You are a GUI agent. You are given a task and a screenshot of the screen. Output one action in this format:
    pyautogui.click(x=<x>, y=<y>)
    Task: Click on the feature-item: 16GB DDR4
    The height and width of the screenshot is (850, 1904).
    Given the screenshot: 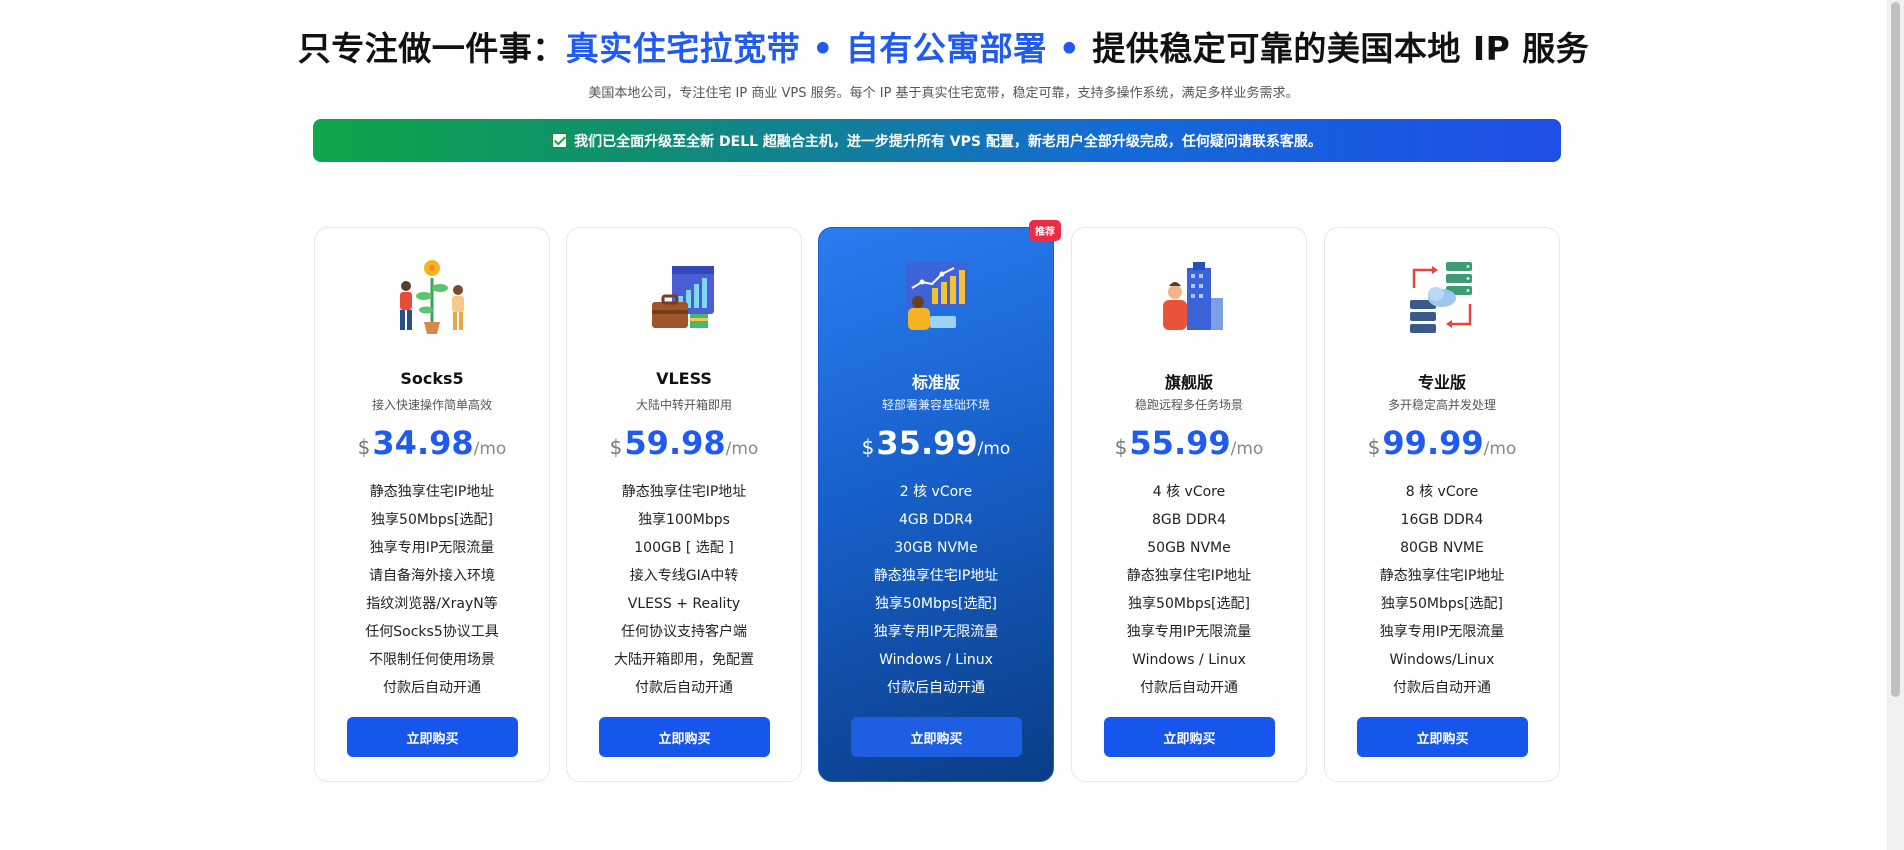 What is the action you would take?
    pyautogui.click(x=1442, y=520)
    